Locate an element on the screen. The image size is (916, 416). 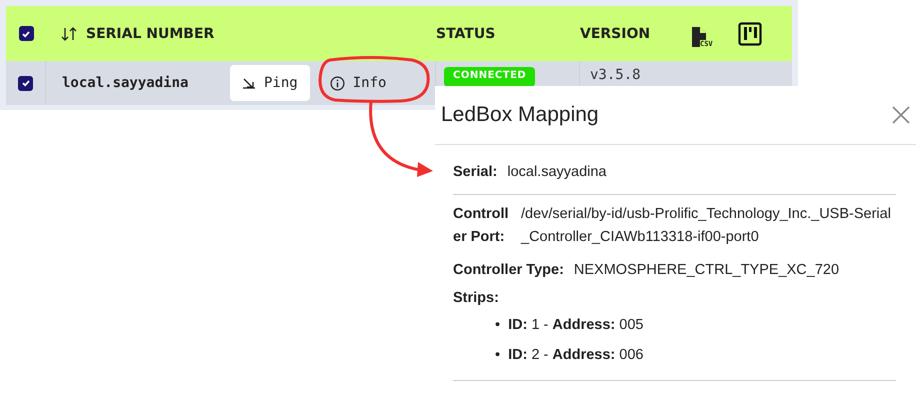
board-icon is located at coordinates (750, 34).